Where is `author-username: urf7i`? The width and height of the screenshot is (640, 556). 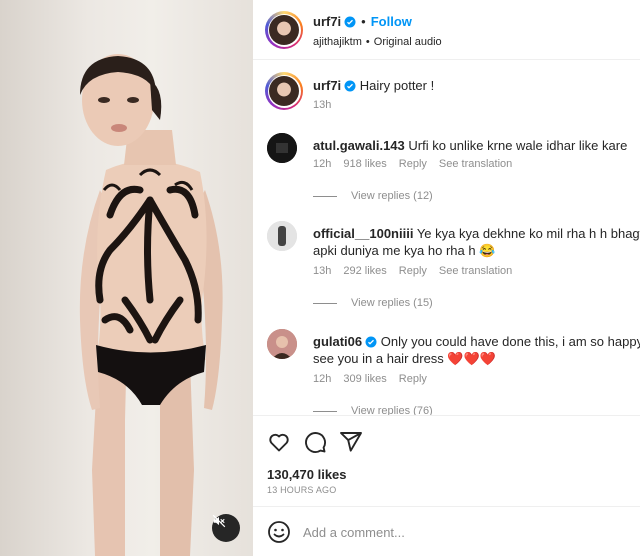
author-username: urf7i is located at coordinates (327, 21).